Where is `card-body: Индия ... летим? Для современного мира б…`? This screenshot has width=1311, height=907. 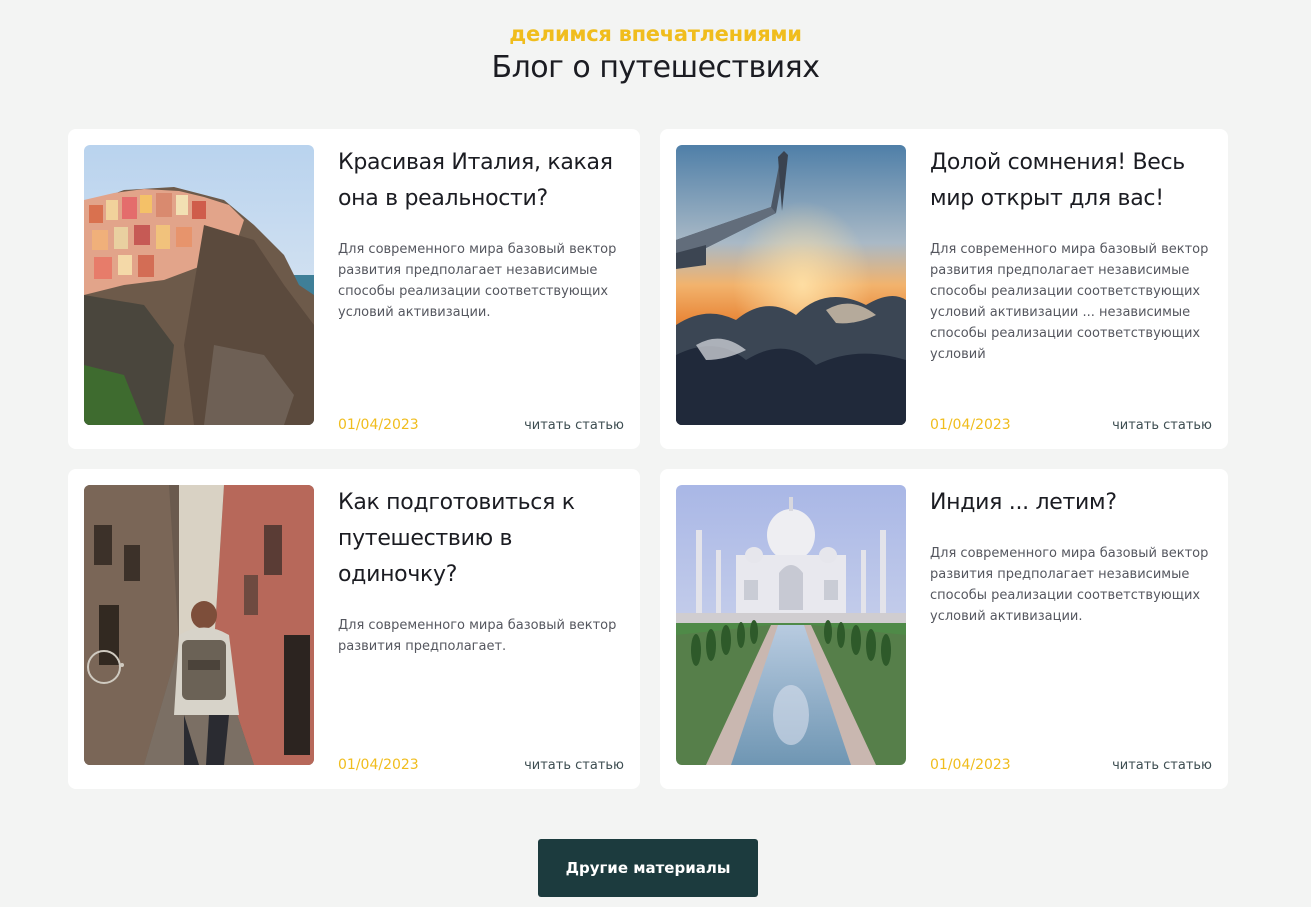
card-body: Индия ... летим? Для современного мира б… is located at coordinates (1071, 629).